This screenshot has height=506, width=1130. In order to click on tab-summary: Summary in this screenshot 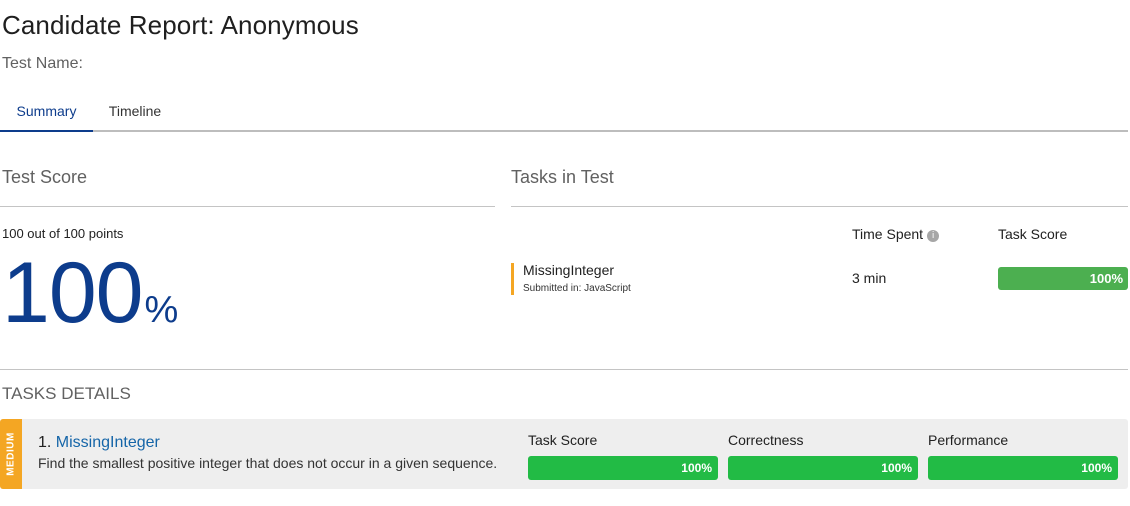, I will do `click(46, 112)`.